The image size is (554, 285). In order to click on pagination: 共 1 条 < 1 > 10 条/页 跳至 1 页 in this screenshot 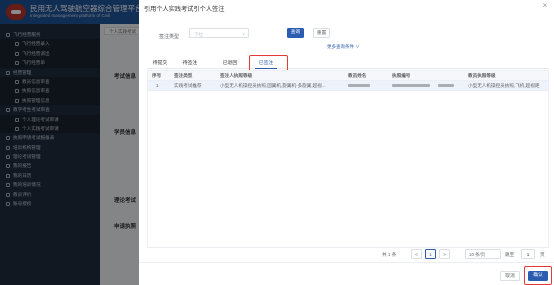, I will do `click(348, 255)`.